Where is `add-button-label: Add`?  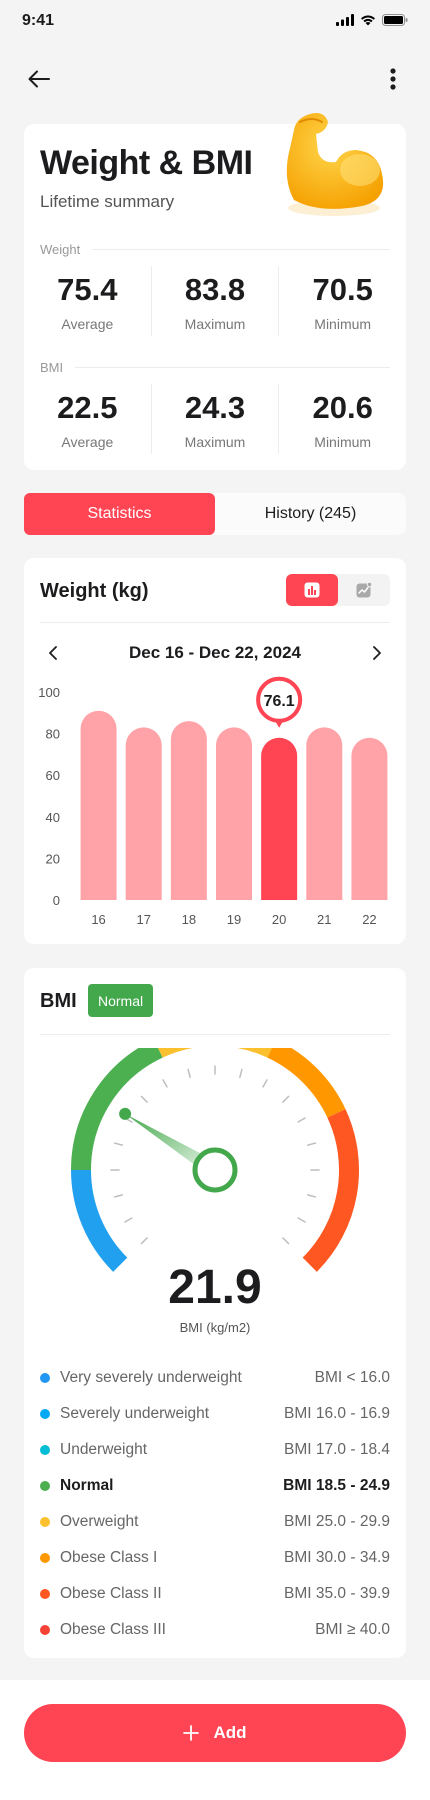
add-button-label: Add is located at coordinates (230, 1732).